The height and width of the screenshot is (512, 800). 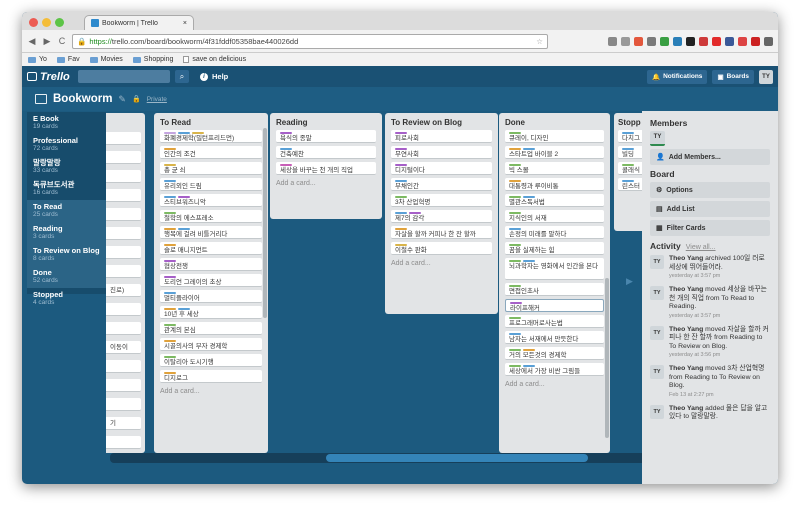 What do you see at coordinates (766, 76) in the screenshot?
I see `user-avatar: TY` at bounding box center [766, 76].